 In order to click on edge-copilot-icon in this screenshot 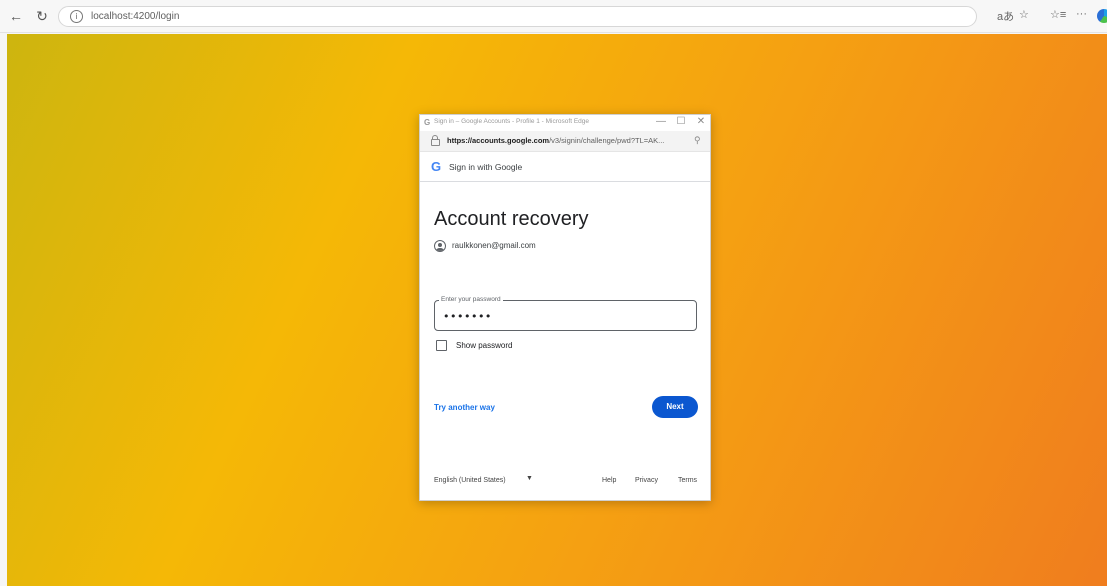, I will do `click(1102, 16)`.